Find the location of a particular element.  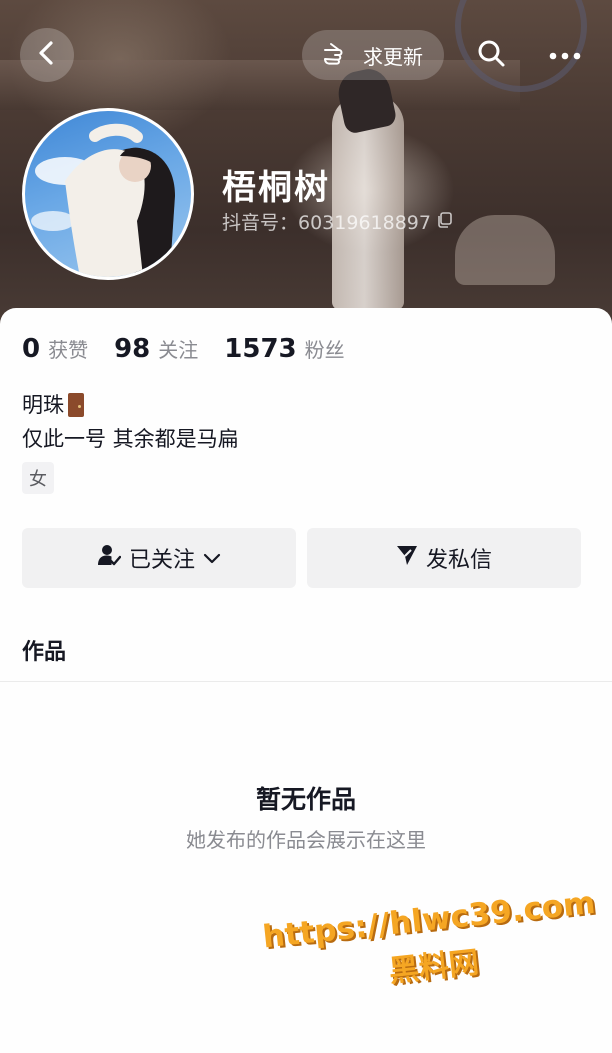

profile-nickname: 梧桐树 is located at coordinates (276, 188).